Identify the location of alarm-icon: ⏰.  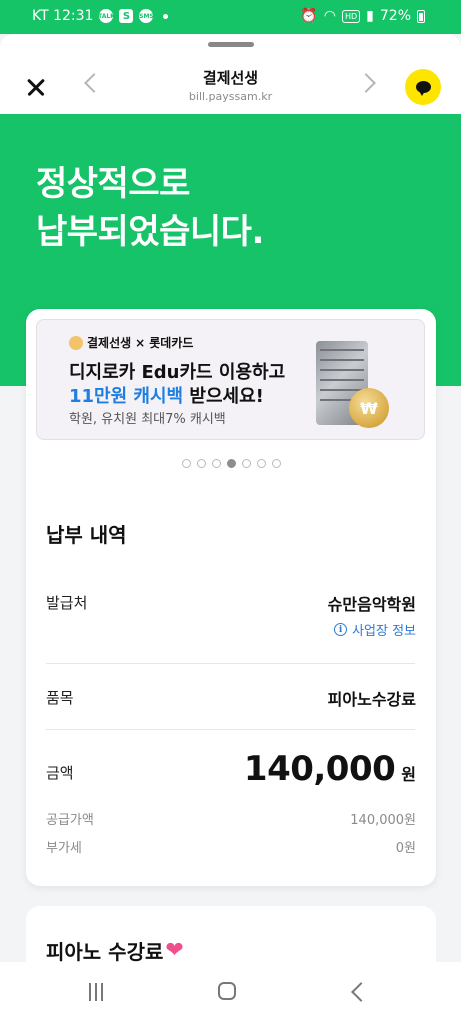
(309, 16).